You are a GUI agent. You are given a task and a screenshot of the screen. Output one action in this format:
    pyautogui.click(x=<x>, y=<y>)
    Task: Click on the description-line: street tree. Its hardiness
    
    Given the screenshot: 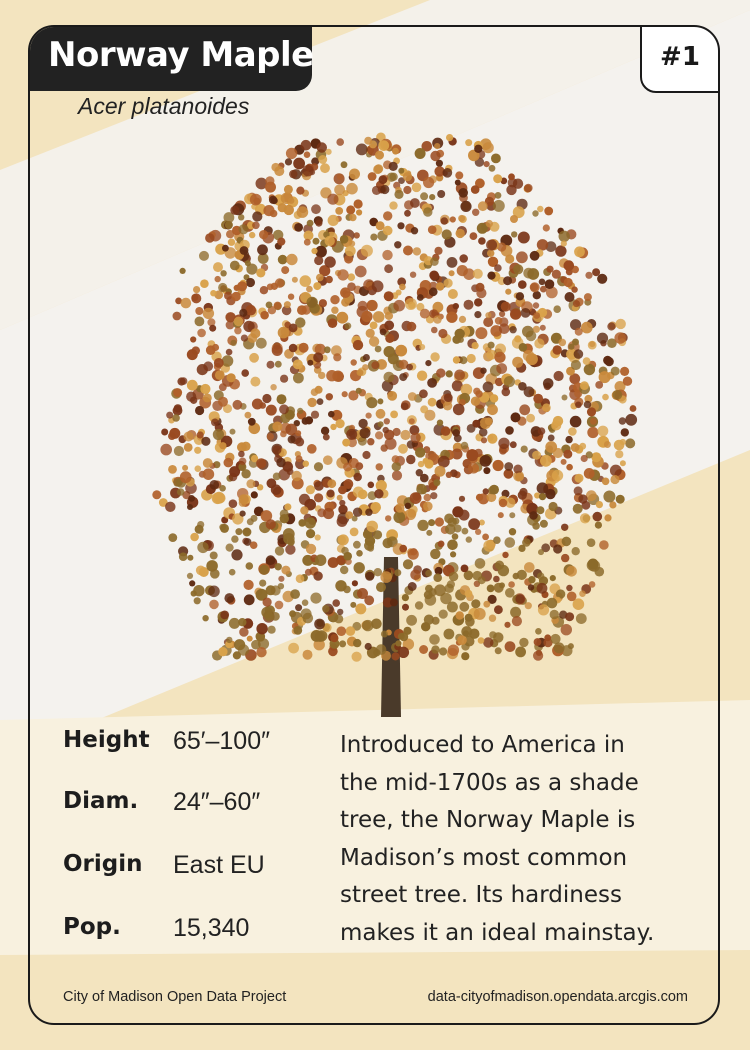 What is the action you would take?
    pyautogui.click(x=481, y=895)
    